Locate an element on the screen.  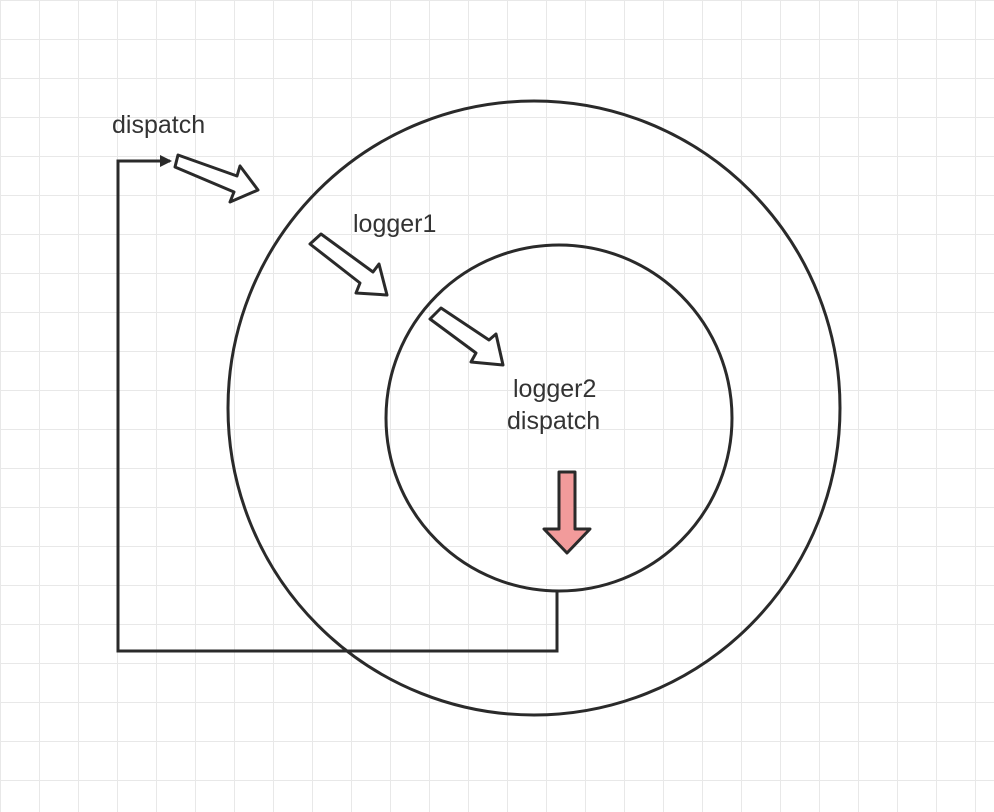
outer-dispatch-label: dispatch is located at coordinates (158, 125).